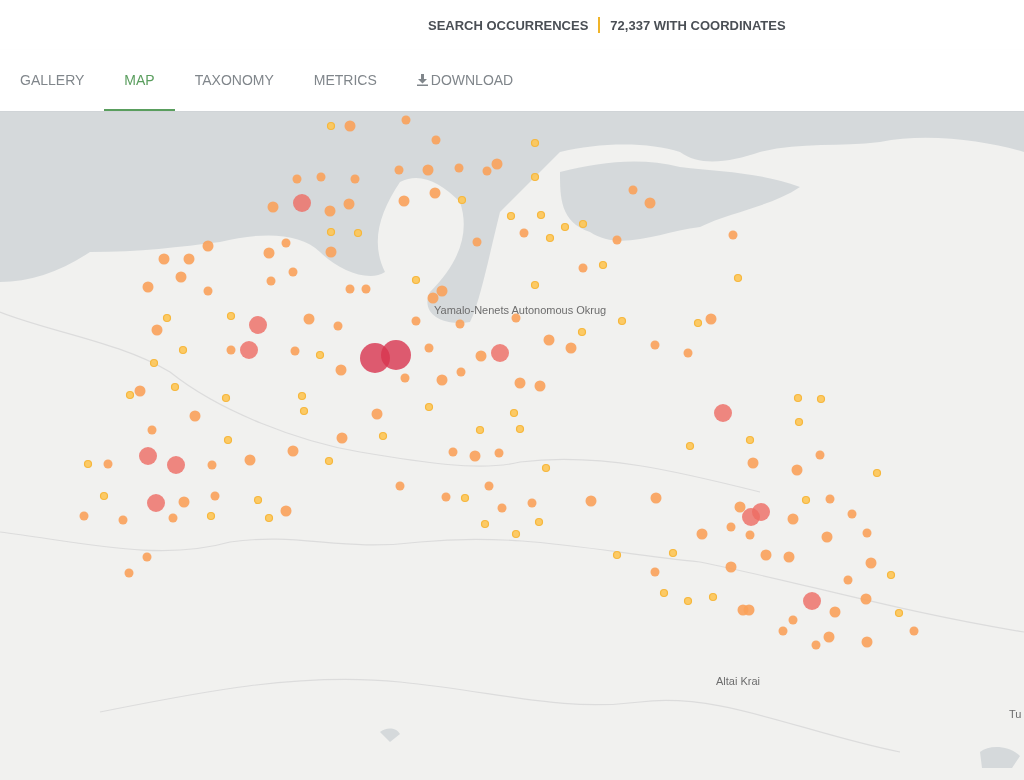 This screenshot has height=780, width=1024. I want to click on map-place-label: Yamalo-Nenets Autonomous Okrug, so click(520, 310).